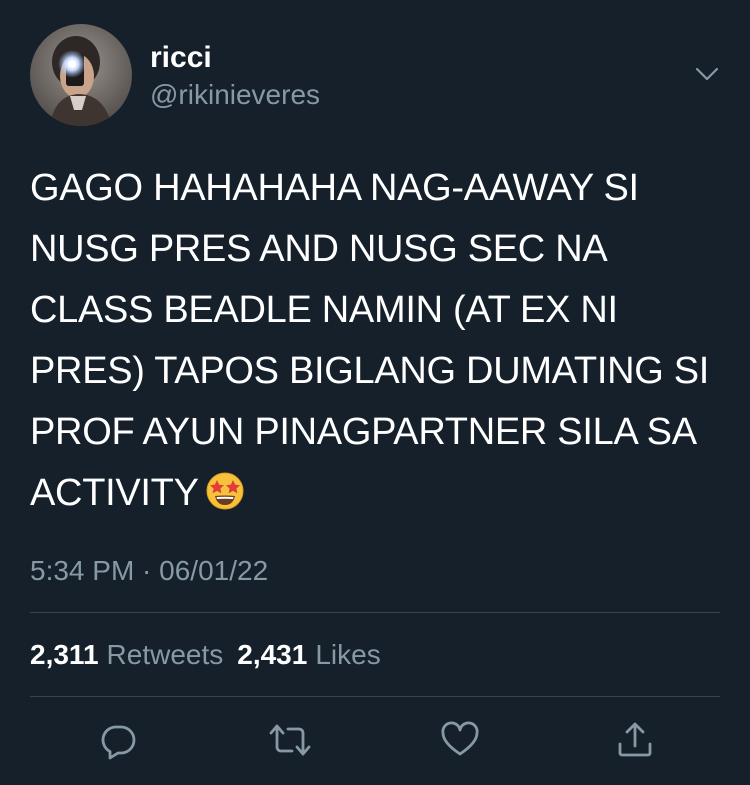 The height and width of the screenshot is (785, 750). I want to click on like-button, so click(460, 740).